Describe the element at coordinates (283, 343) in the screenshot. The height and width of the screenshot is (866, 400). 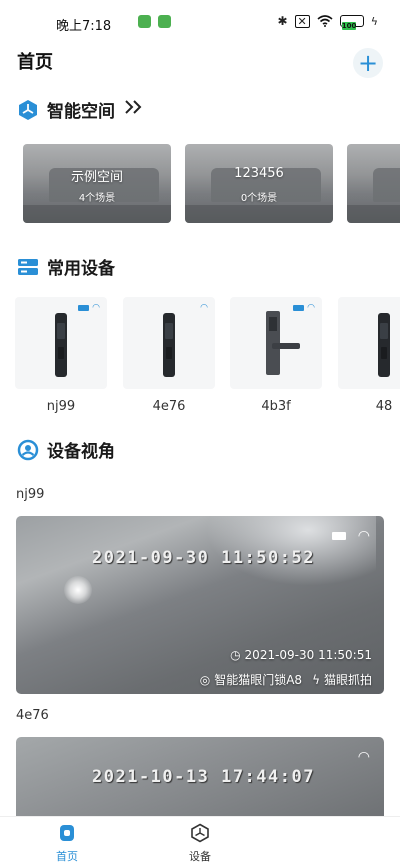
I see `door-handle-lock-image` at that location.